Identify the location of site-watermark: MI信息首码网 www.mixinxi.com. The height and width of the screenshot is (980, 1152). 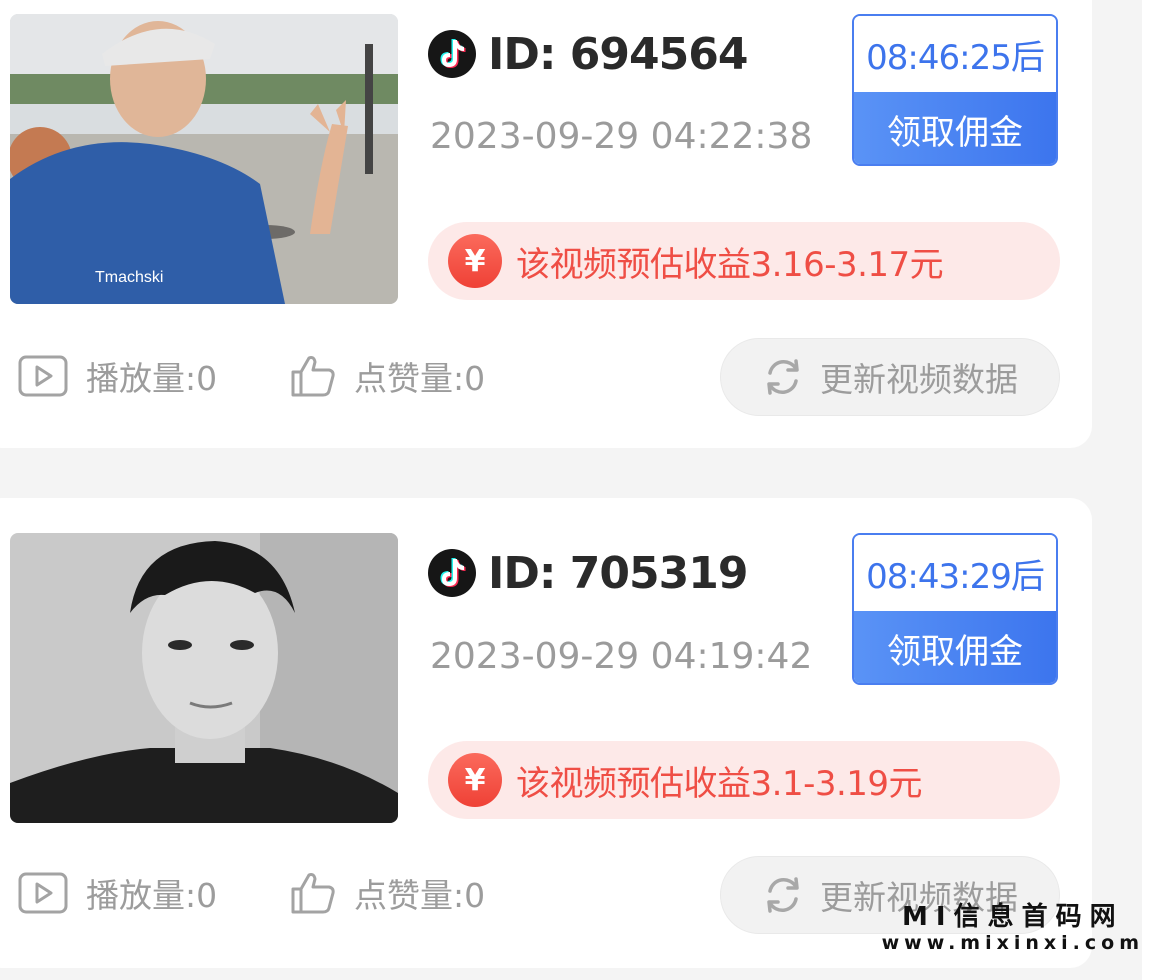
(1013, 928).